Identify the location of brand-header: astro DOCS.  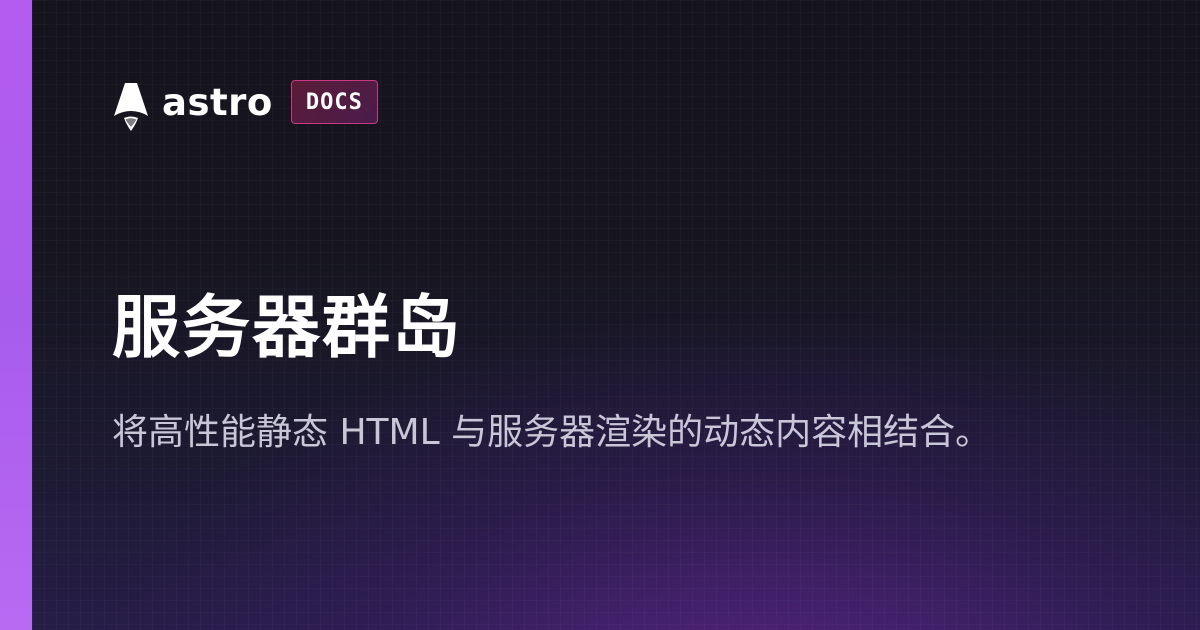
(245, 106).